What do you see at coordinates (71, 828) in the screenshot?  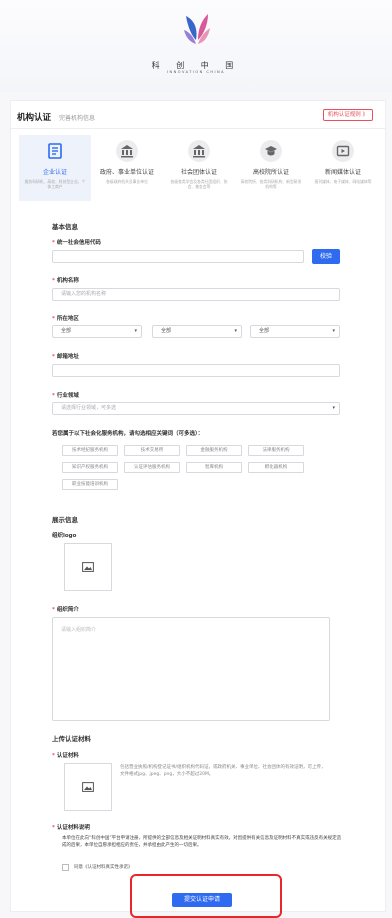 I see `remark-label: * 认证材料说明` at bounding box center [71, 828].